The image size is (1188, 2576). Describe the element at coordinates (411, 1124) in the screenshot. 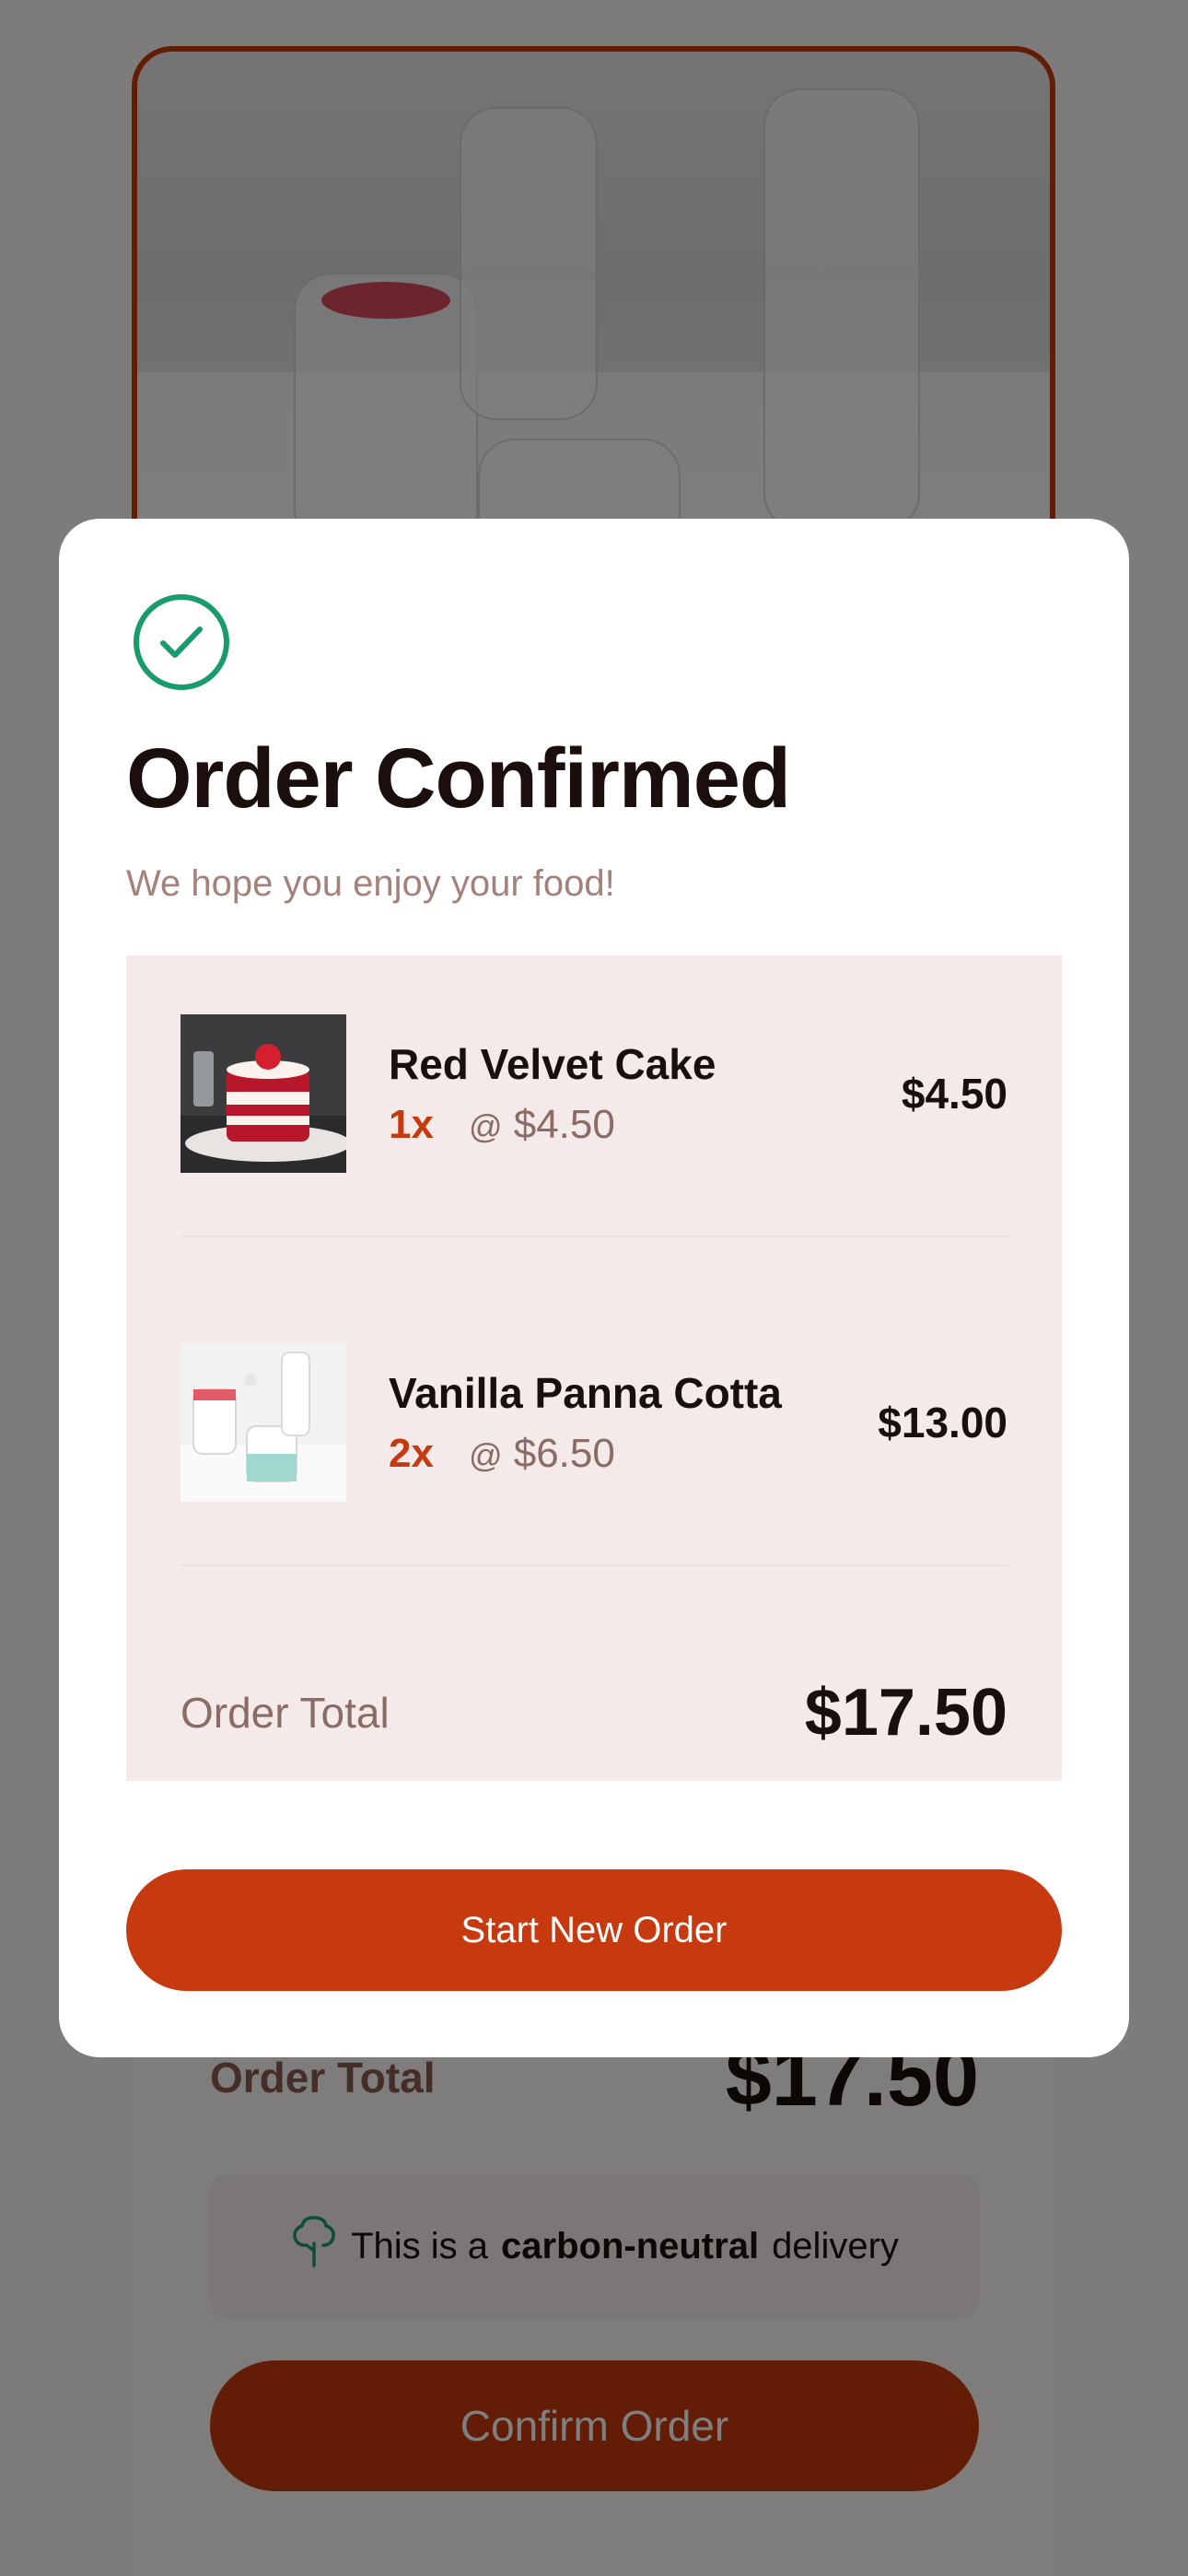

I see `item-quantity: 1x` at that location.